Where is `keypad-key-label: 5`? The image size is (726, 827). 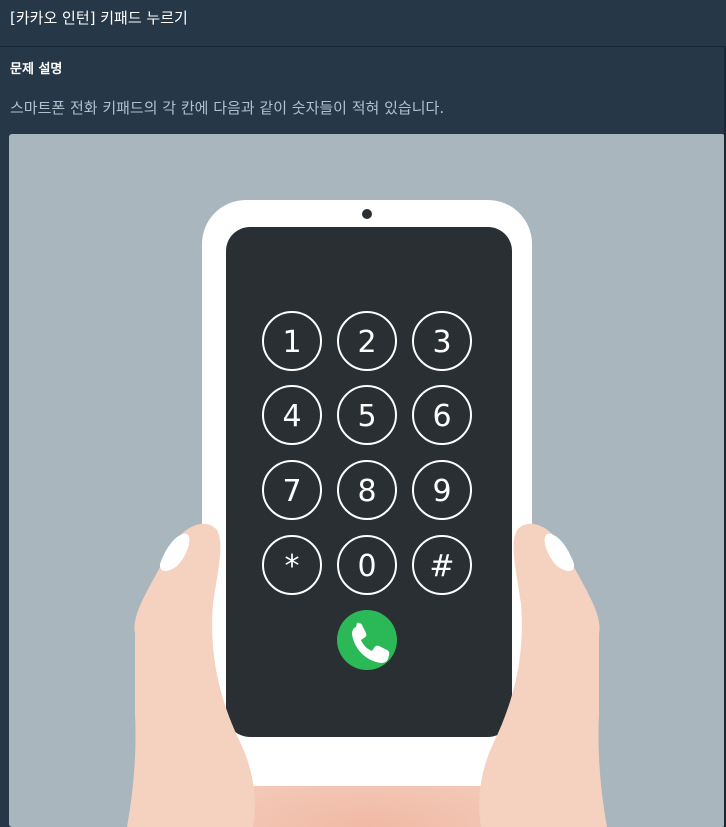
keypad-key-label: 5 is located at coordinates (366, 416).